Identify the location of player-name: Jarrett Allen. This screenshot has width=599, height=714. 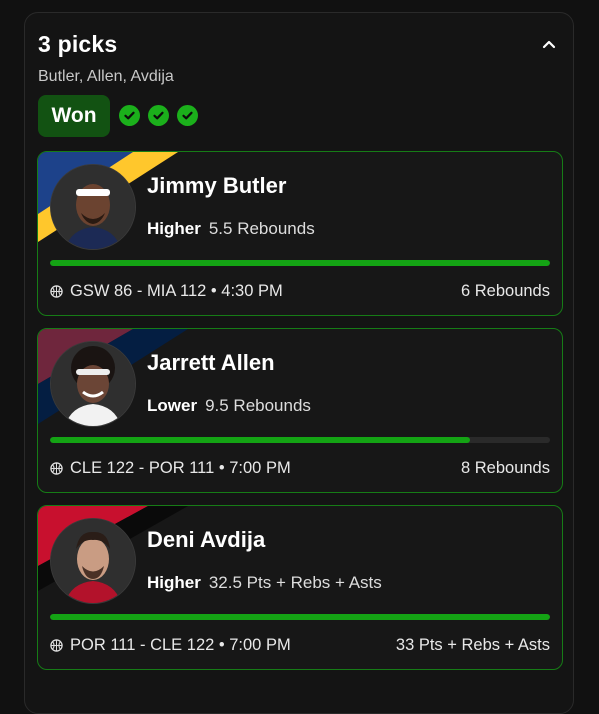
(211, 362).